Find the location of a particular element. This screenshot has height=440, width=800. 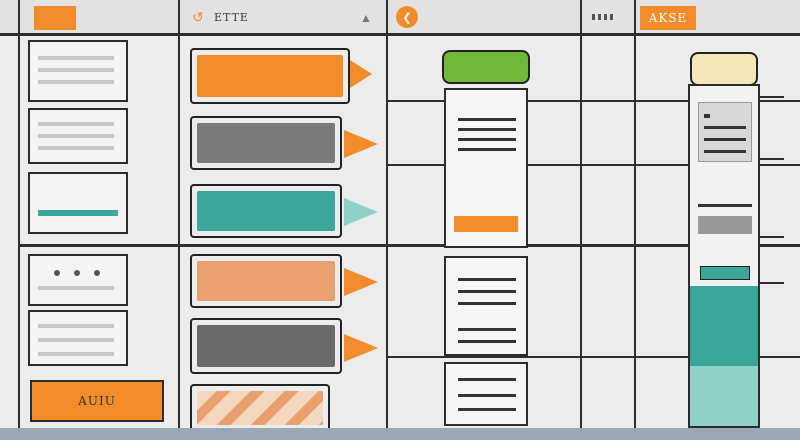

green-header-pill is located at coordinates (486, 67).